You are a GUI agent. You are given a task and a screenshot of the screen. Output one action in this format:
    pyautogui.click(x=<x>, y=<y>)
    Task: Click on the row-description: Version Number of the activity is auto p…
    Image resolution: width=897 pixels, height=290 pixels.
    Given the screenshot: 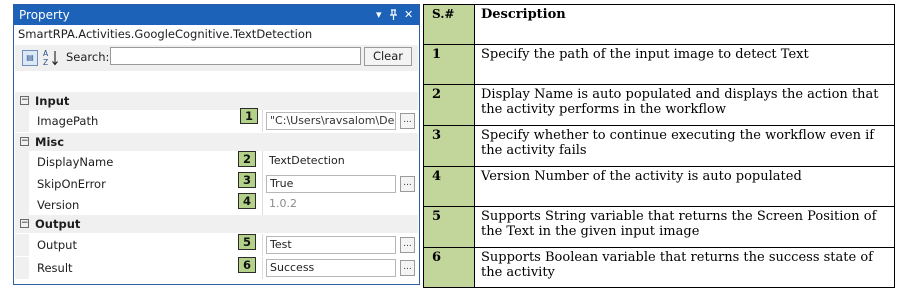 What is the action you would take?
    pyautogui.click(x=684, y=186)
    